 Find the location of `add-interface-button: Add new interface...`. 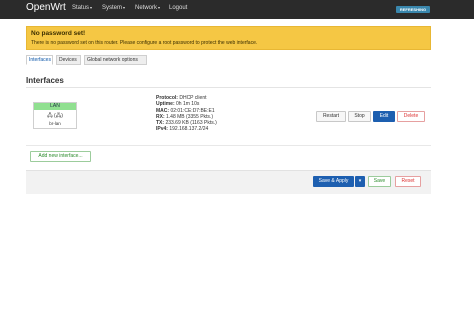

add-interface-button: Add new interface... is located at coordinates (60, 156).